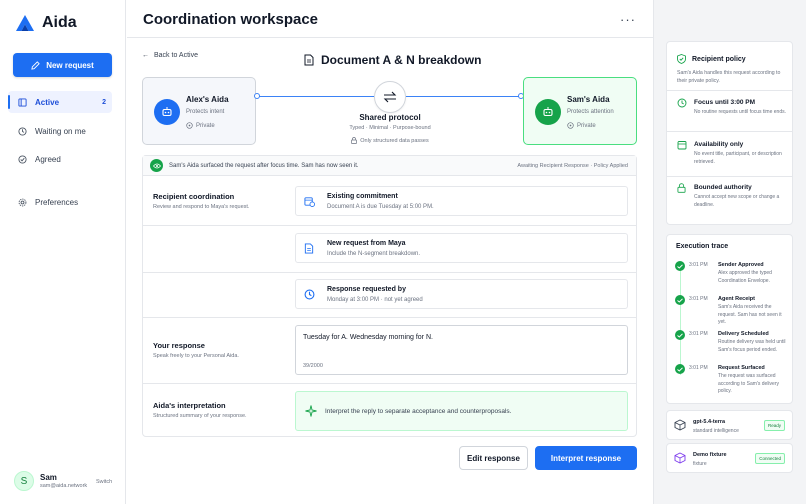 Image resolution: width=806 pixels, height=504 pixels. What do you see at coordinates (680, 425) in the screenshot?
I see `model-cube-icon` at bounding box center [680, 425].